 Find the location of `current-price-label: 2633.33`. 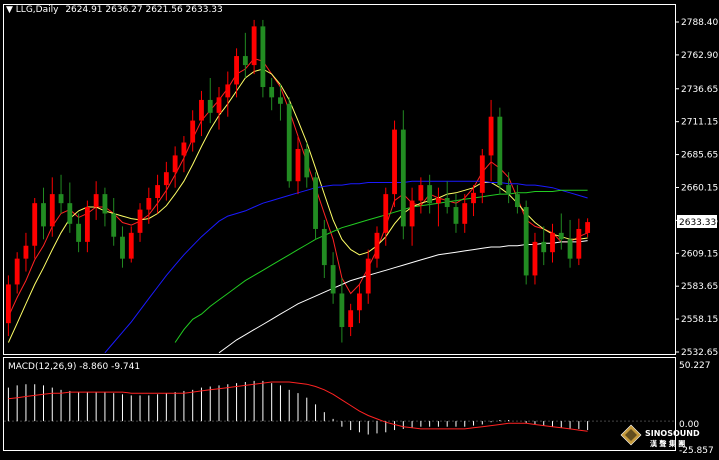

current-price-label: 2633.33 is located at coordinates (697, 223).